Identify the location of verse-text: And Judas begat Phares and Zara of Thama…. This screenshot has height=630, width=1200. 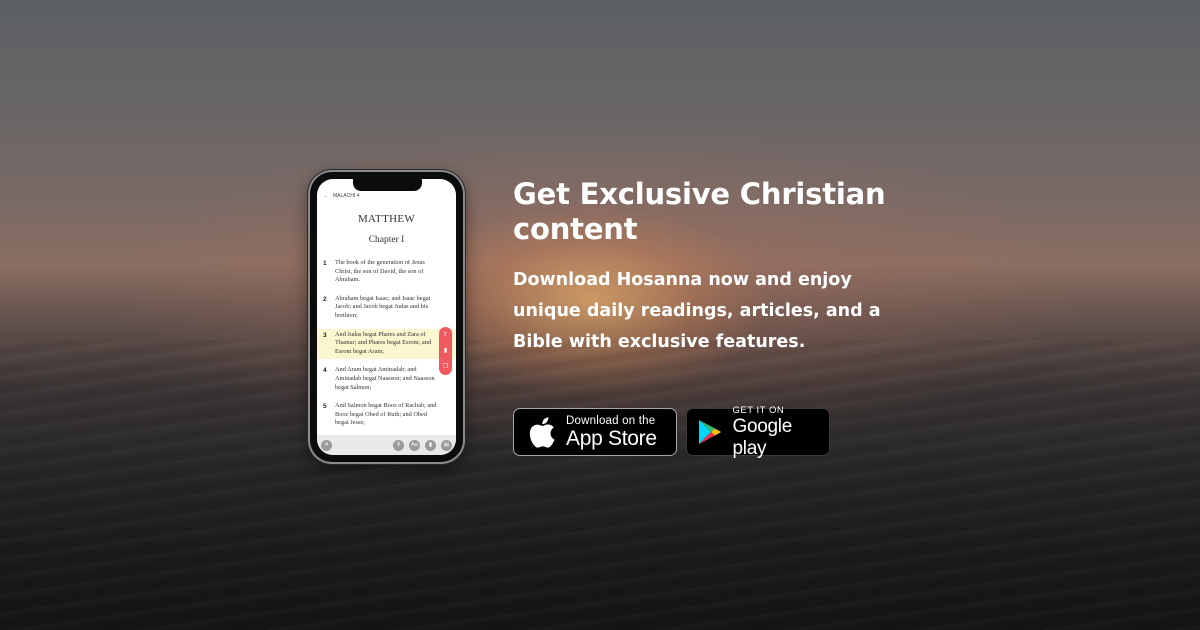
(383, 342).